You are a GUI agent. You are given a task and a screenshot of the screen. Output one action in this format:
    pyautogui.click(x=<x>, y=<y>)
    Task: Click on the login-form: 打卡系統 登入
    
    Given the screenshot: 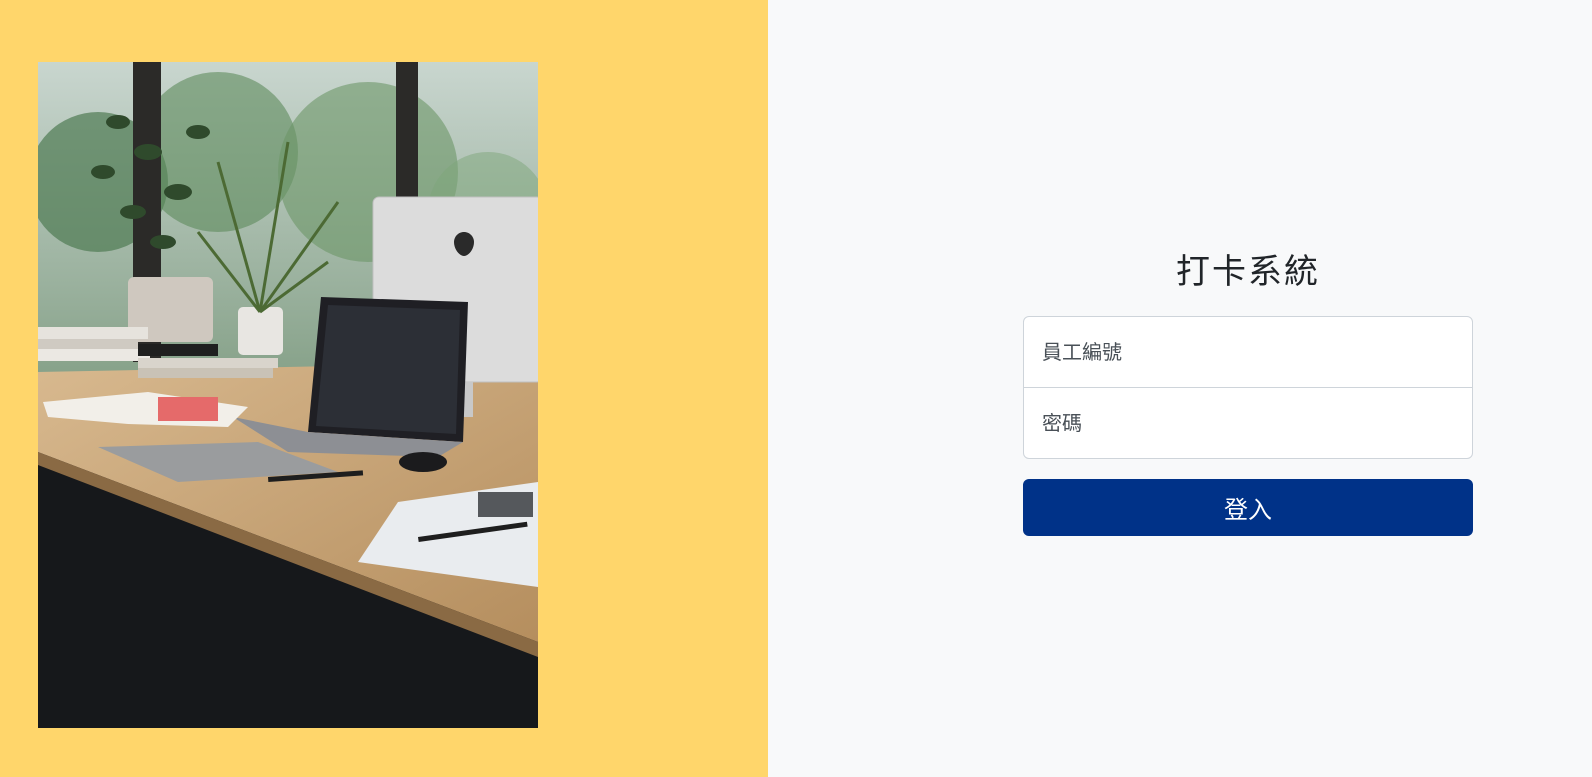 What is the action you would take?
    pyautogui.click(x=1248, y=392)
    